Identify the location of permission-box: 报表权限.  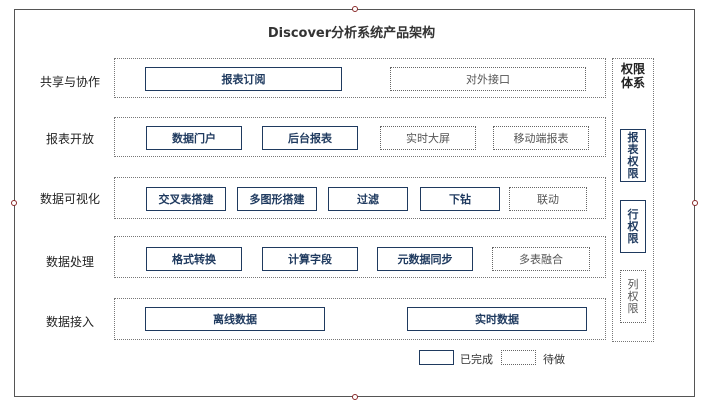
(633, 155).